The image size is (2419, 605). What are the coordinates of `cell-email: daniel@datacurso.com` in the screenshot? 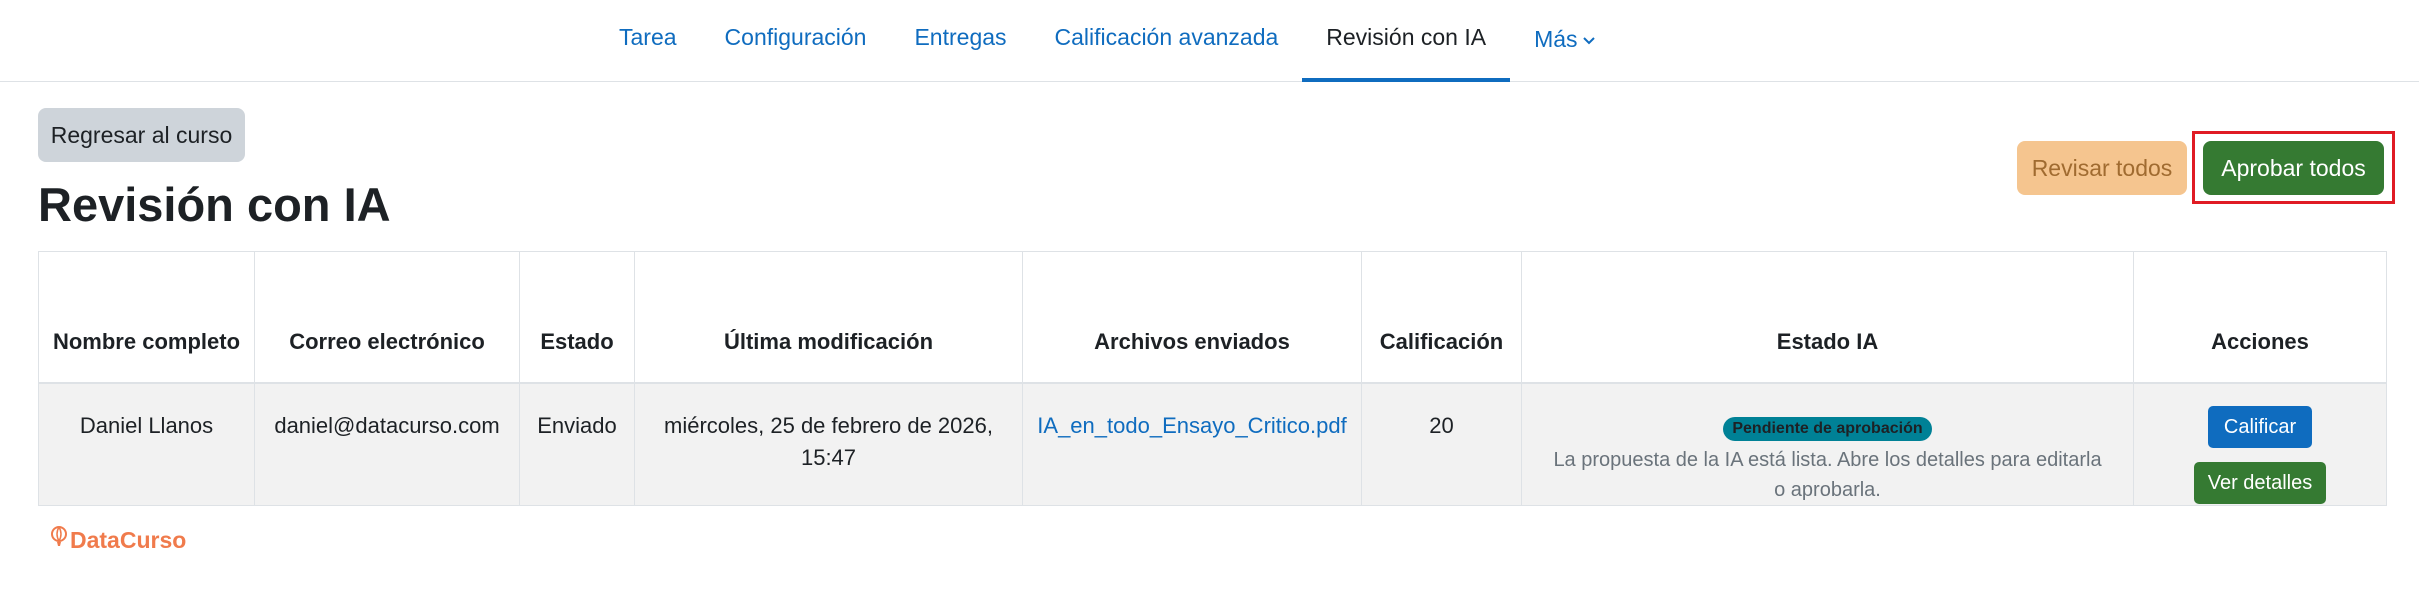 It's located at (387, 444).